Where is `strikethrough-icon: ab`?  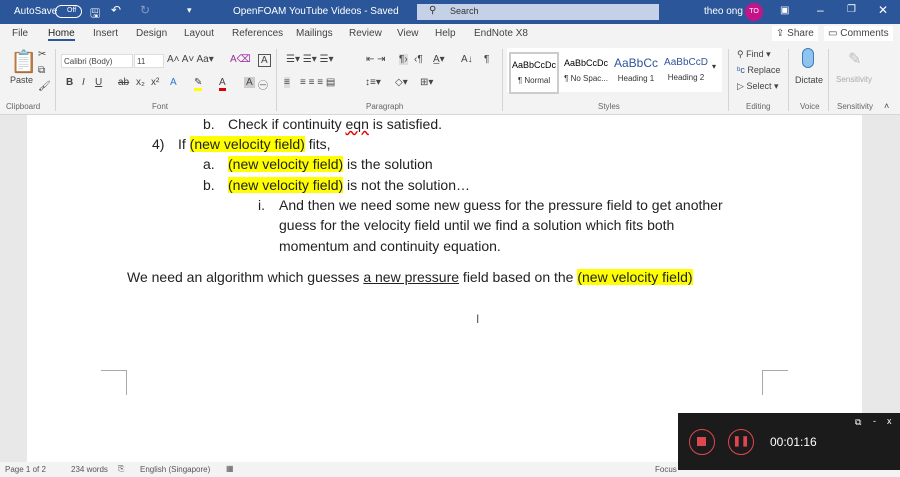
strikethrough-icon: ab is located at coordinates (123, 82).